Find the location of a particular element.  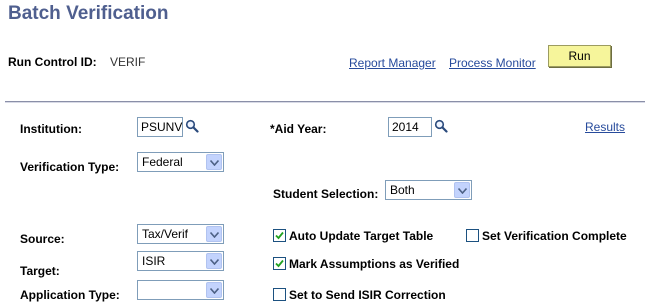

institution-label: Institution: is located at coordinates (51, 129).